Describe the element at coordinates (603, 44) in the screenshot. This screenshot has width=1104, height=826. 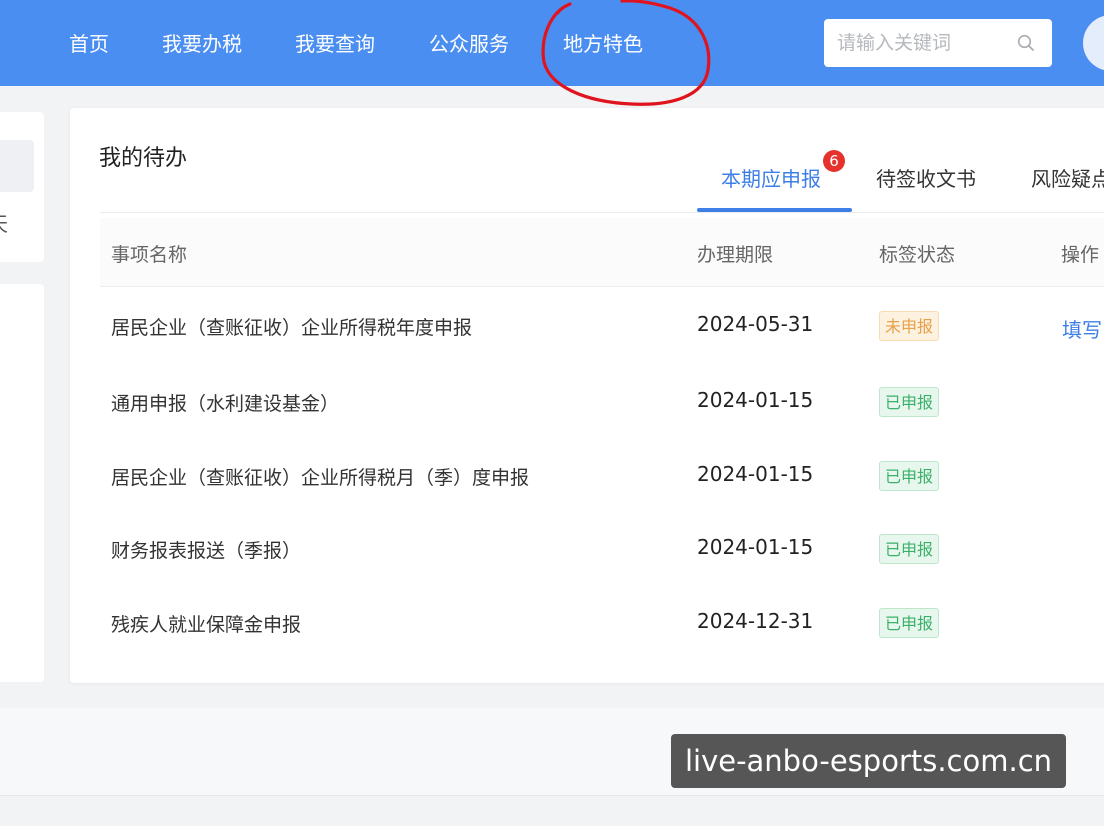
I see `nav-item-local-features: 地方特色` at that location.